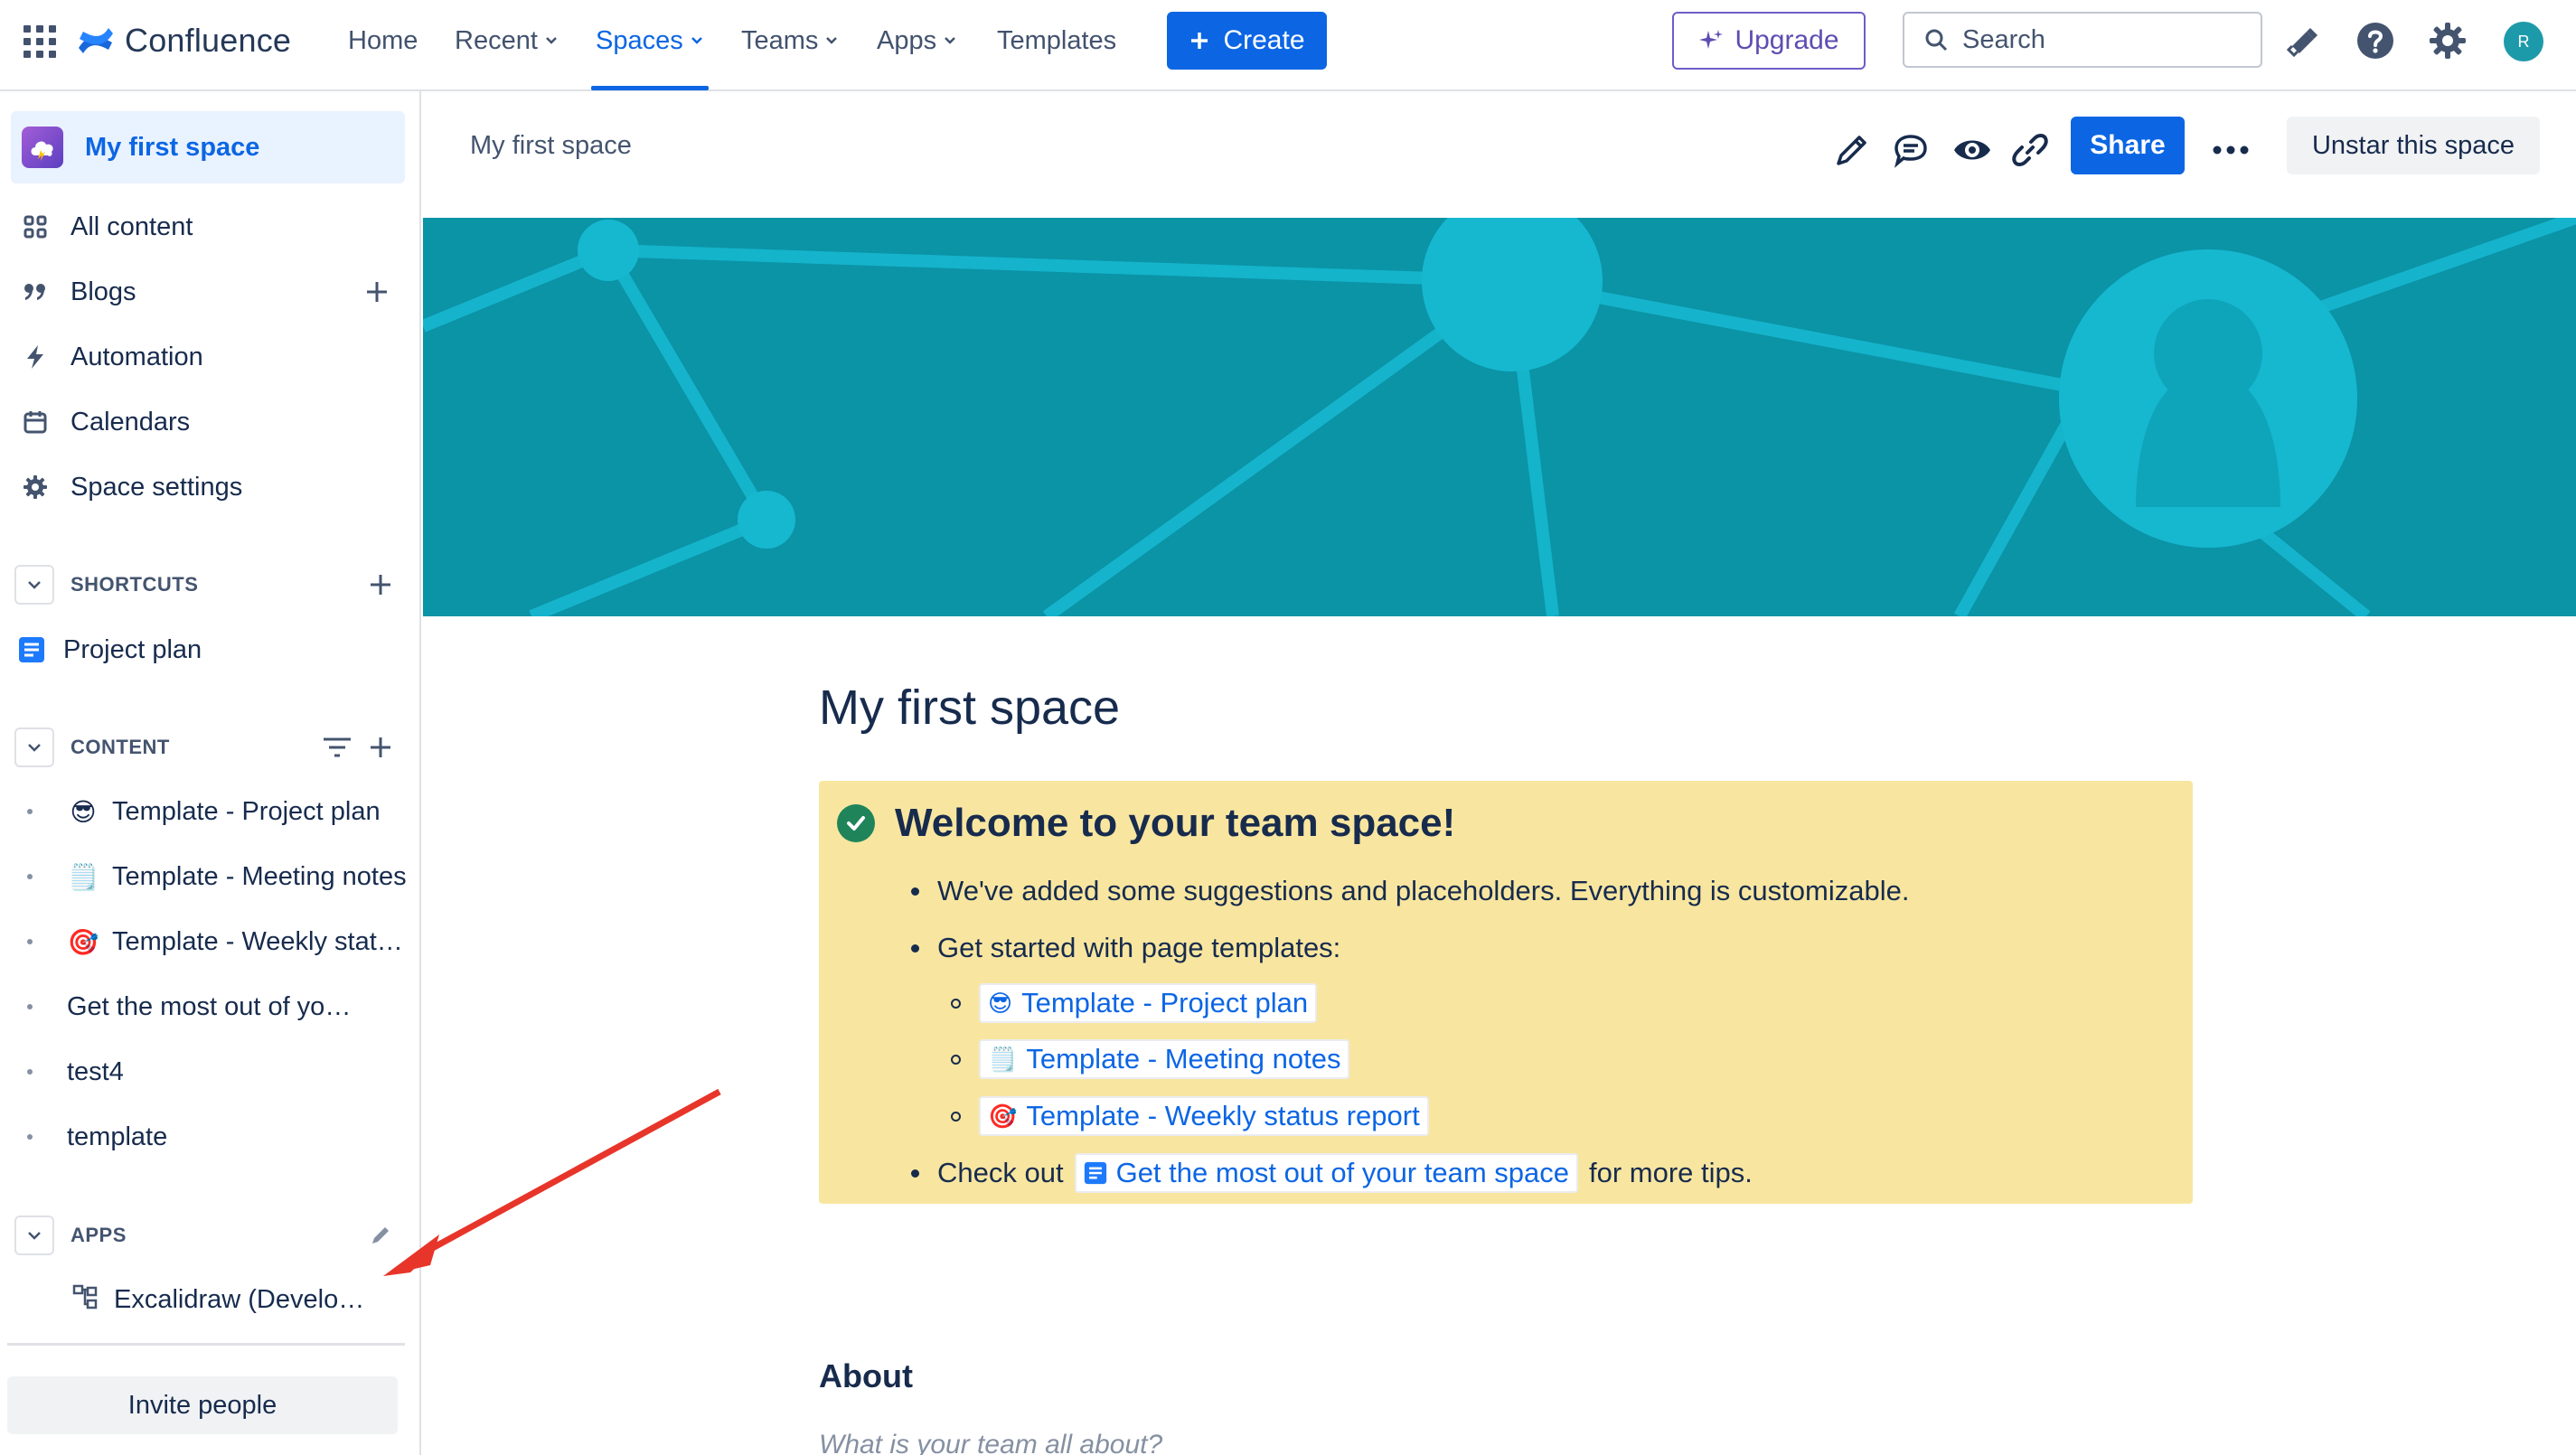 This screenshot has height=1455, width=2576. Describe the element at coordinates (856, 823) in the screenshot. I see `check-circle-icon` at that location.